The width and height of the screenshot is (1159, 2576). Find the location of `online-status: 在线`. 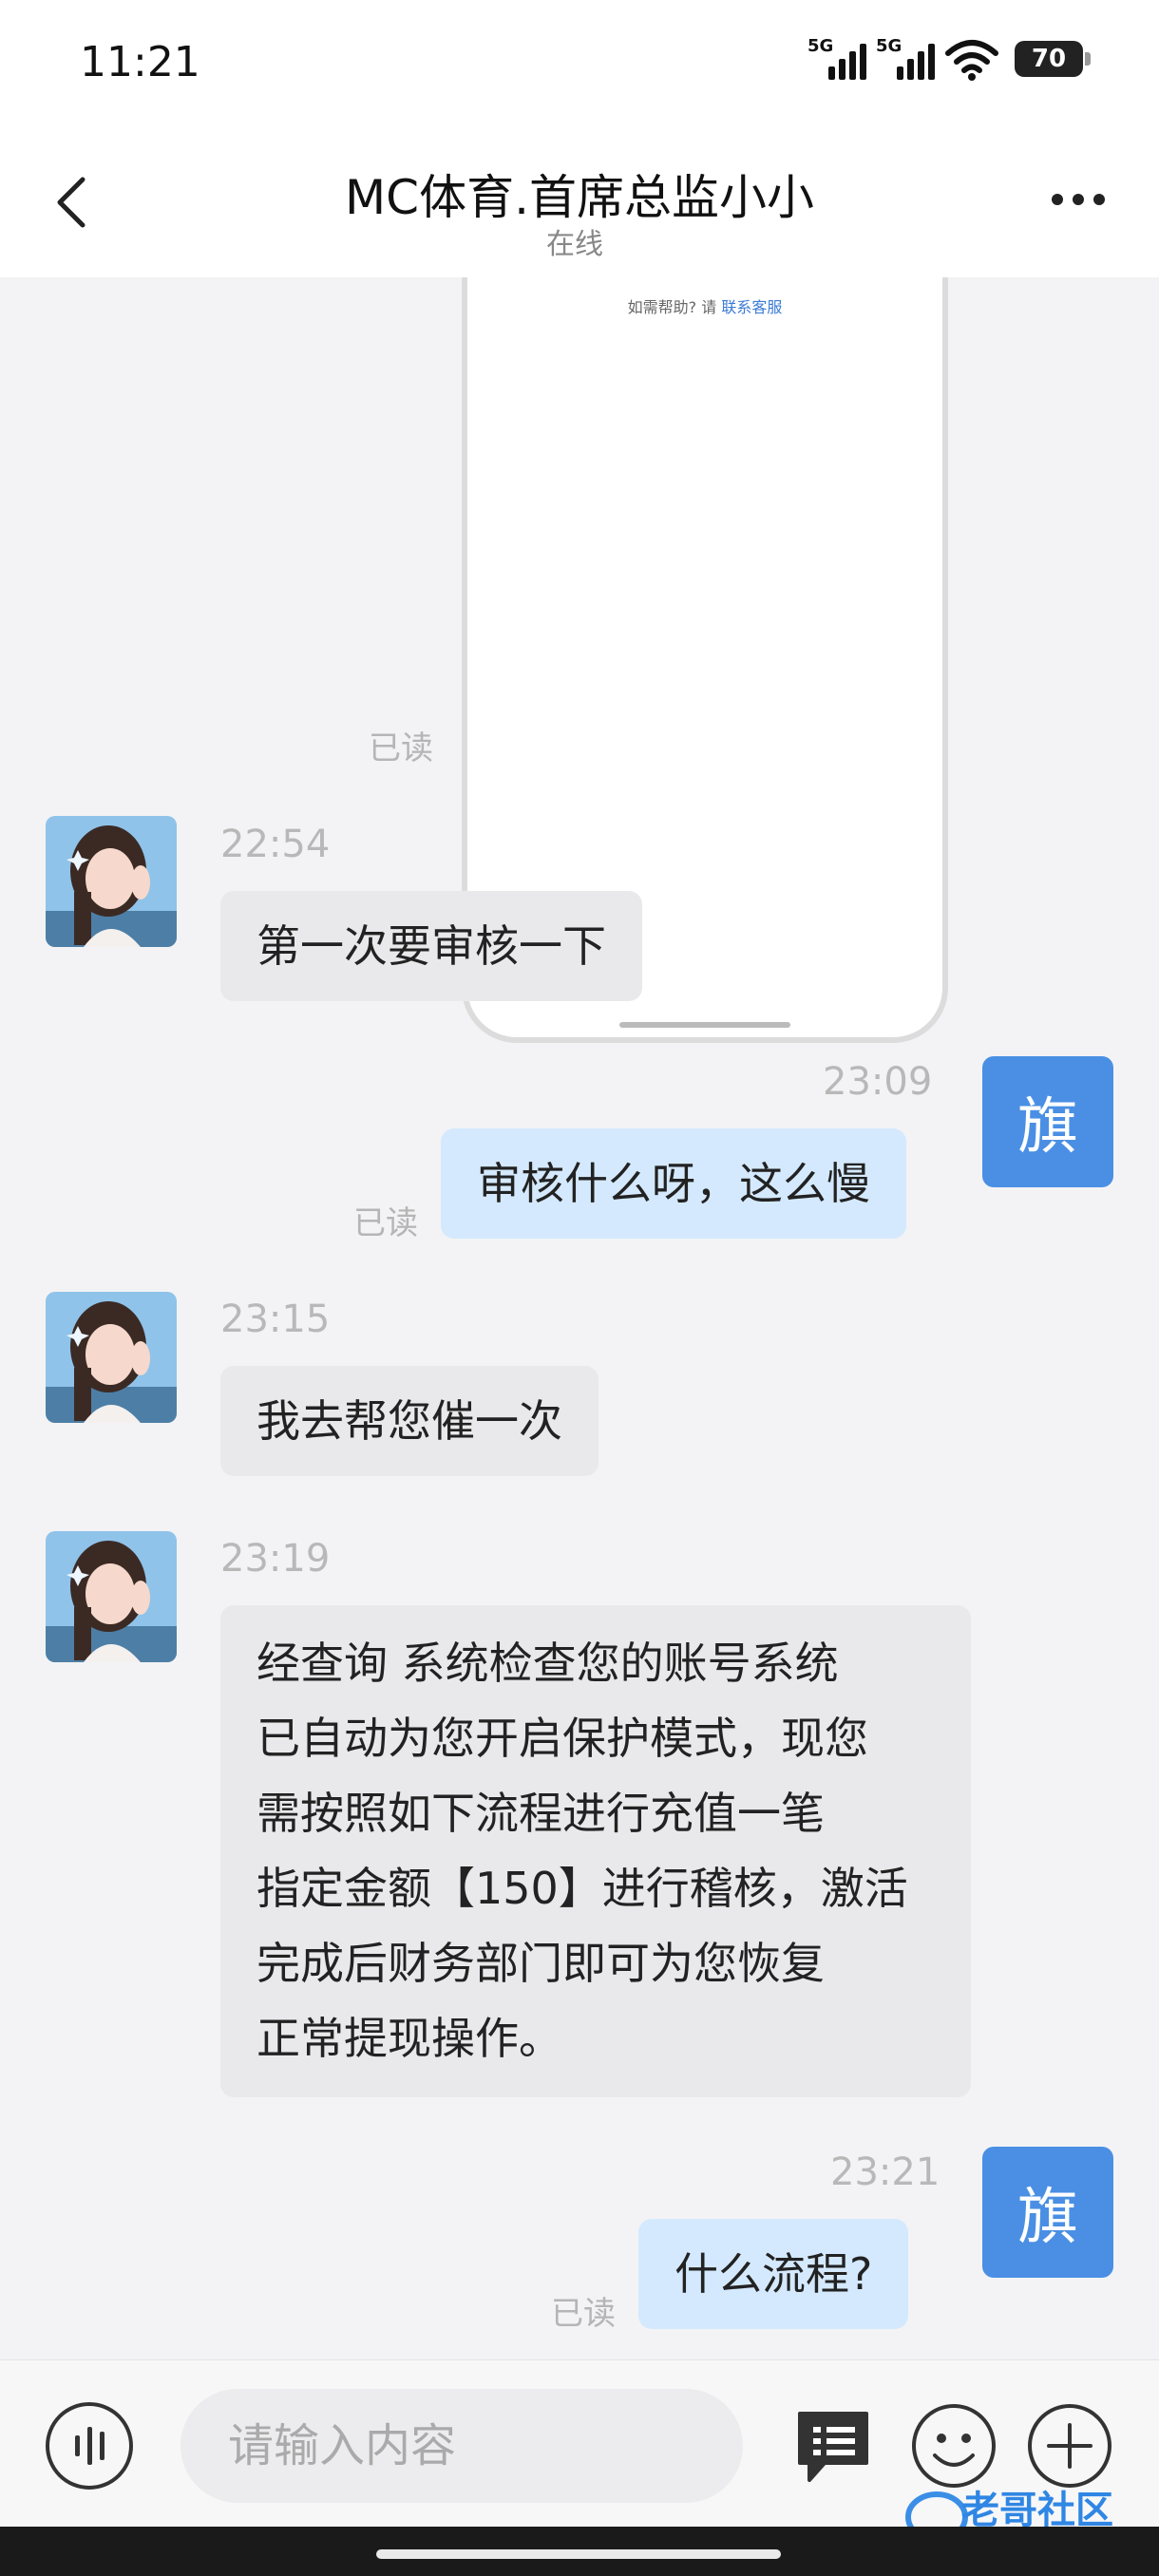

online-status: 在线 is located at coordinates (574, 245).